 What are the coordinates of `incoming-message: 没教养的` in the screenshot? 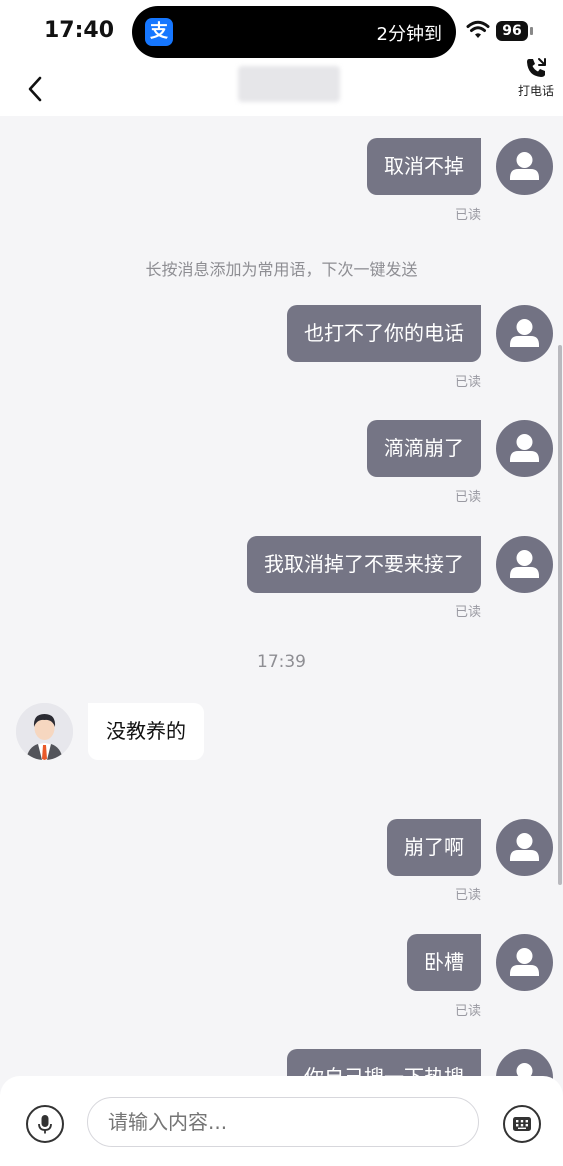 It's located at (146, 731).